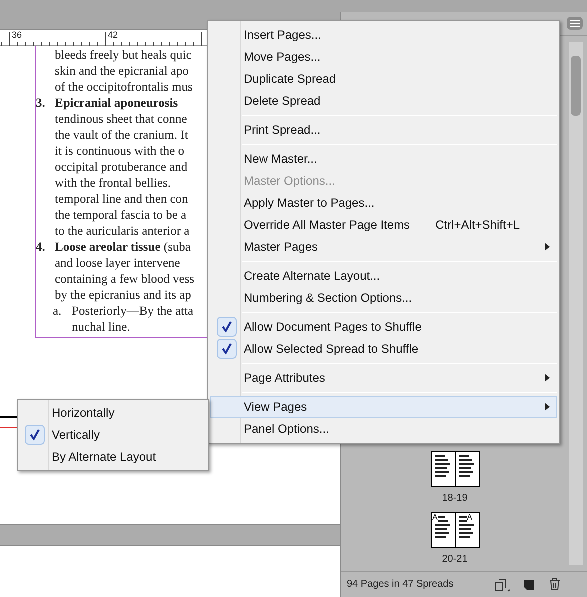 The height and width of the screenshot is (597, 587). What do you see at coordinates (455, 560) in the screenshot?
I see `spread-label: 20-21` at bounding box center [455, 560].